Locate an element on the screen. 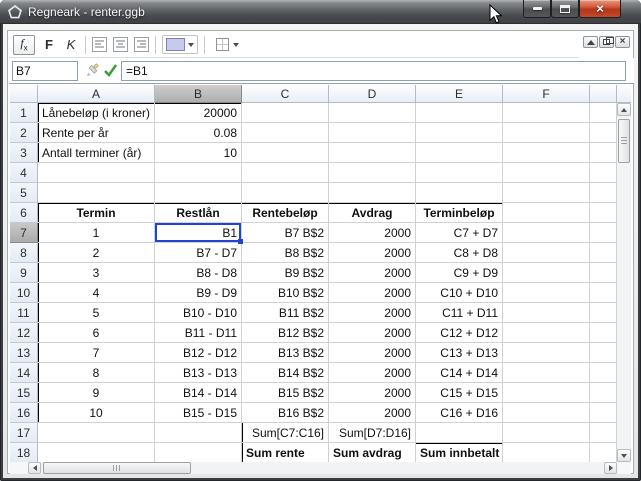 This screenshot has height=481, width=641. cell-F4 is located at coordinates (546, 173).